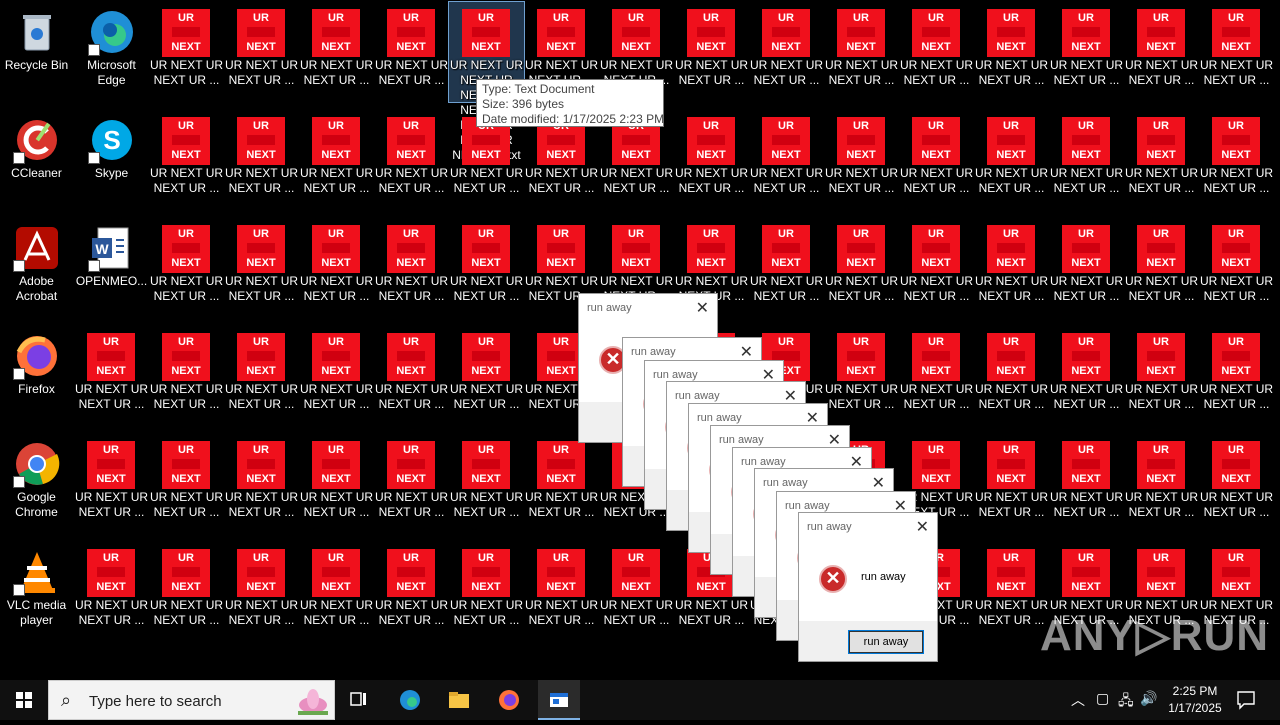  I want to click on taskbar-firefox-icon, so click(509, 700).